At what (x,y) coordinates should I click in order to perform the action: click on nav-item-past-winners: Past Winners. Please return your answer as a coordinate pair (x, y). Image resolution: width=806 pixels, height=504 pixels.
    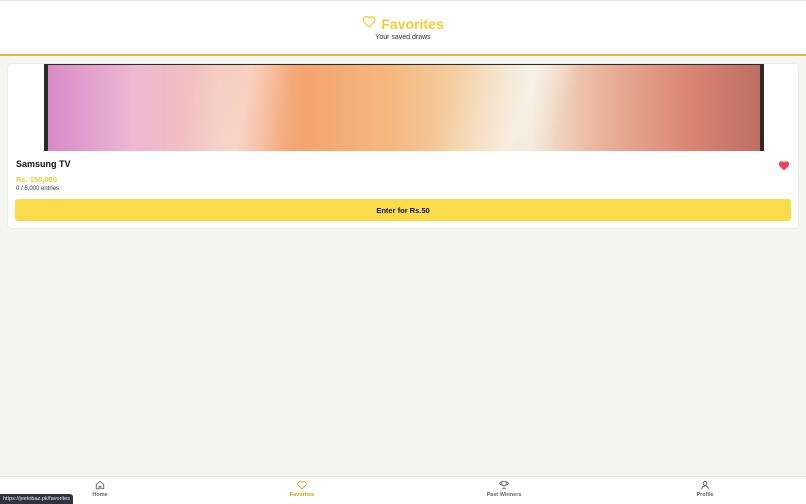
    Looking at the image, I should click on (504, 489).